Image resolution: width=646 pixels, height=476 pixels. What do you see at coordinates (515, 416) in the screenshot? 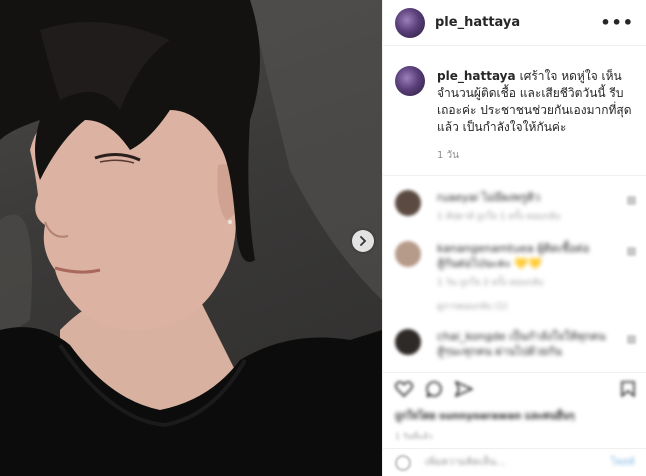
I see `likes-count: ถูกใจโดย sunnyoarawan และคนอื่นๆ` at bounding box center [515, 416].